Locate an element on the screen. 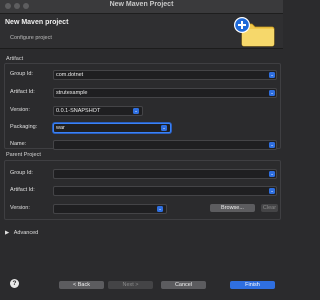 This screenshot has height=300, width=320. version-combo: 0.0.1-SNAPSHOT is located at coordinates (98, 111).